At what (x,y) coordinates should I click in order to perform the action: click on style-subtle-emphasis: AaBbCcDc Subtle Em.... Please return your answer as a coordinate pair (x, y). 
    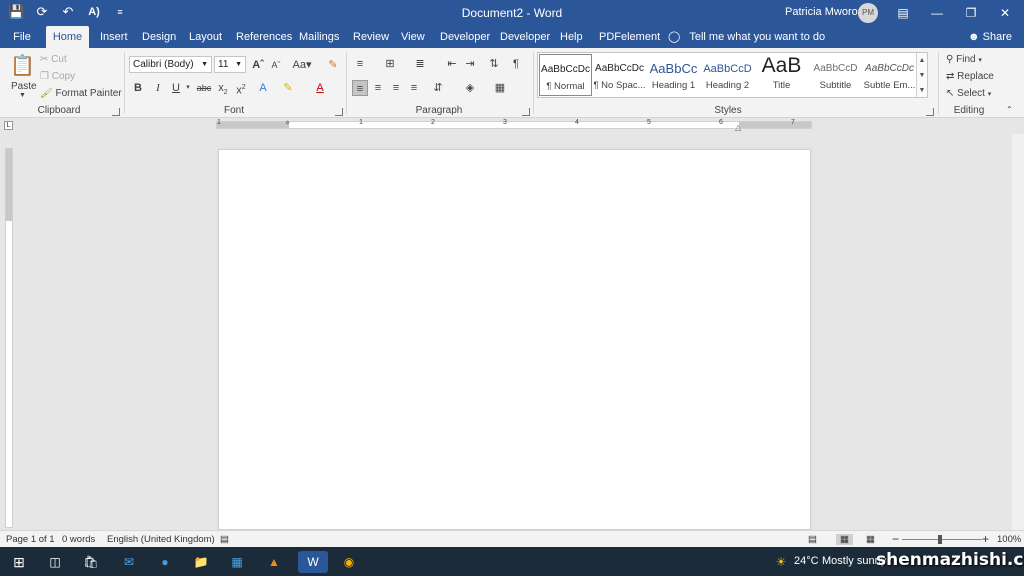
    Looking at the image, I should click on (889, 75).